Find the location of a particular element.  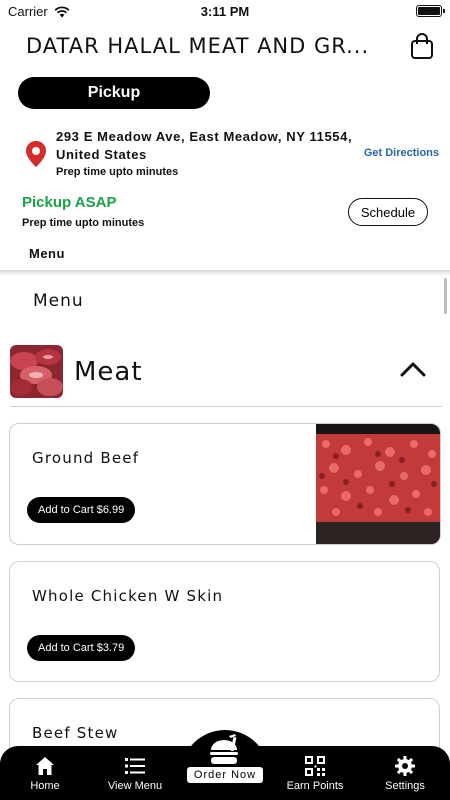

status-bar: Carrier 3:11 PM is located at coordinates (225, 12).